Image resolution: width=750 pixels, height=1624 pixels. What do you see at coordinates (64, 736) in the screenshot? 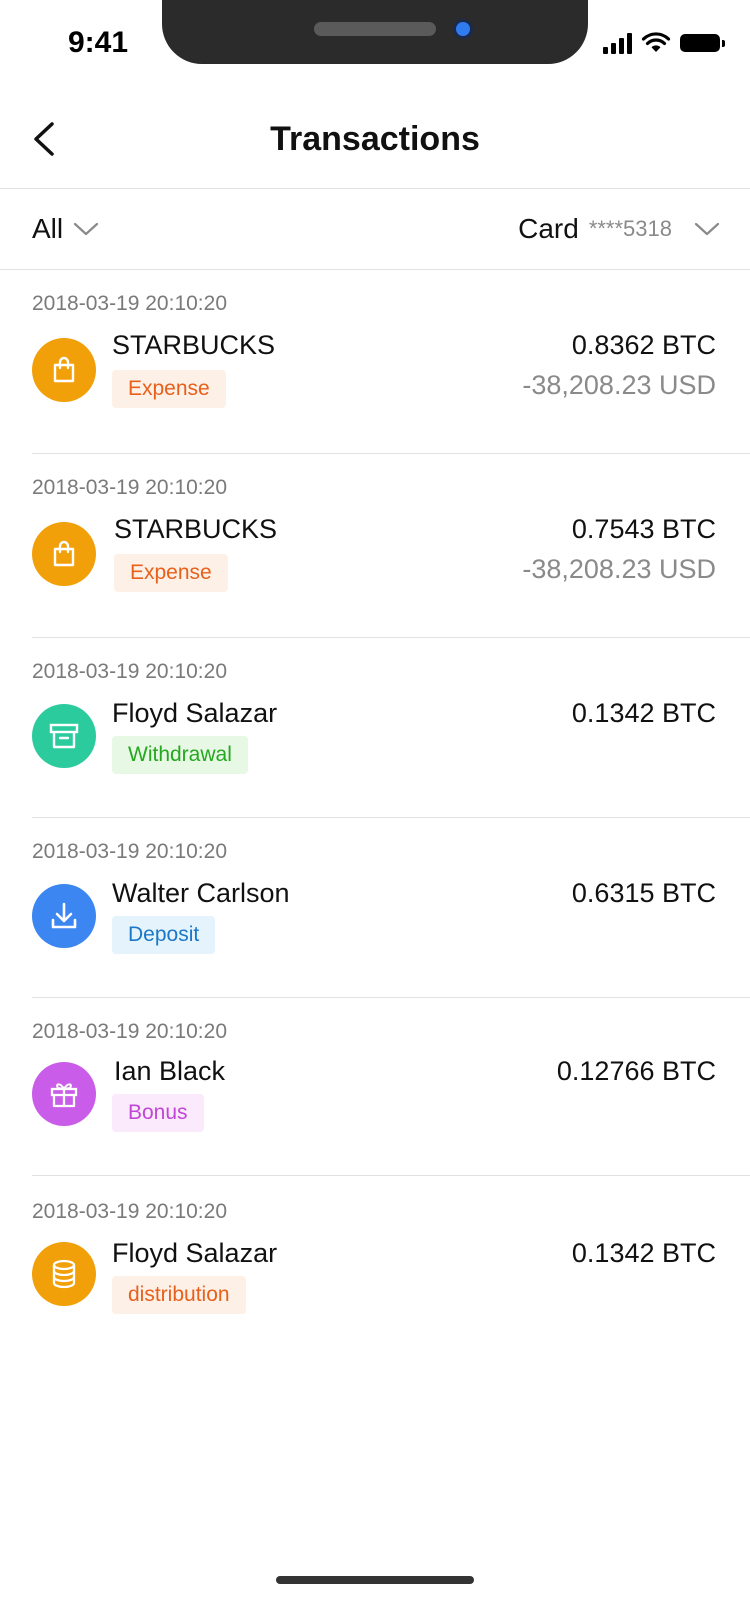
I see `archive-box-icon` at bounding box center [64, 736].